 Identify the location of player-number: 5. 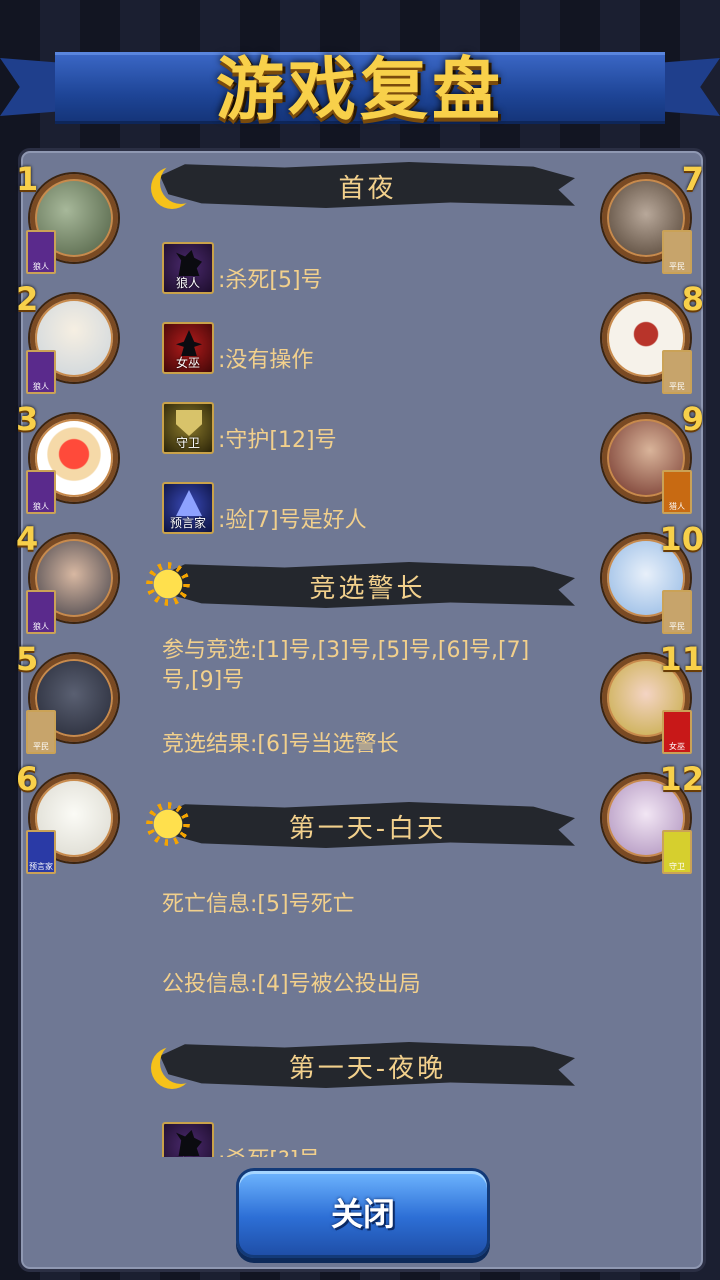
(27, 659).